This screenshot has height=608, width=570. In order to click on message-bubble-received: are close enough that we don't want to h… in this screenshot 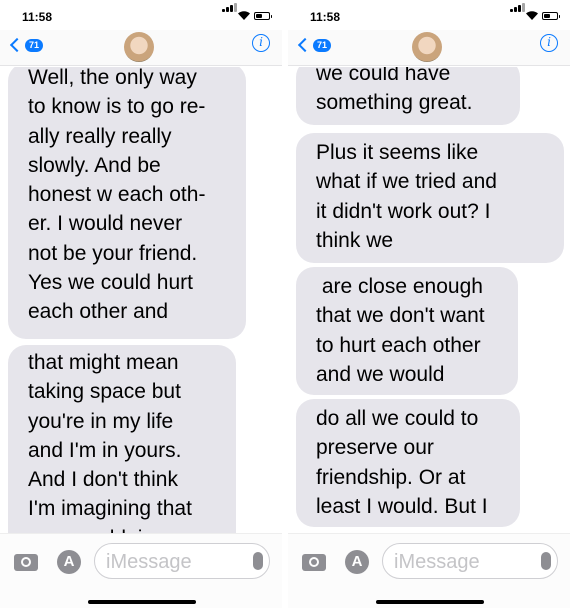, I will do `click(407, 331)`.